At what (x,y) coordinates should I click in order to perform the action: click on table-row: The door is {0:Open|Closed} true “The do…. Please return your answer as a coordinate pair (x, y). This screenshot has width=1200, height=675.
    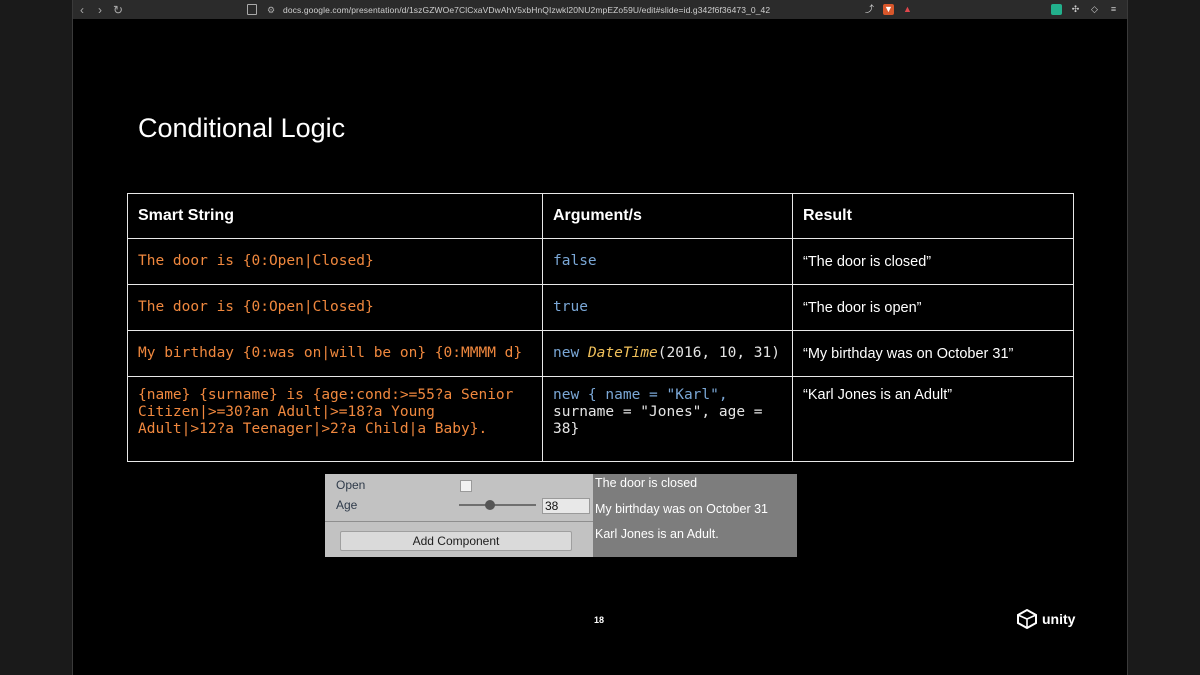
    Looking at the image, I should click on (600, 307).